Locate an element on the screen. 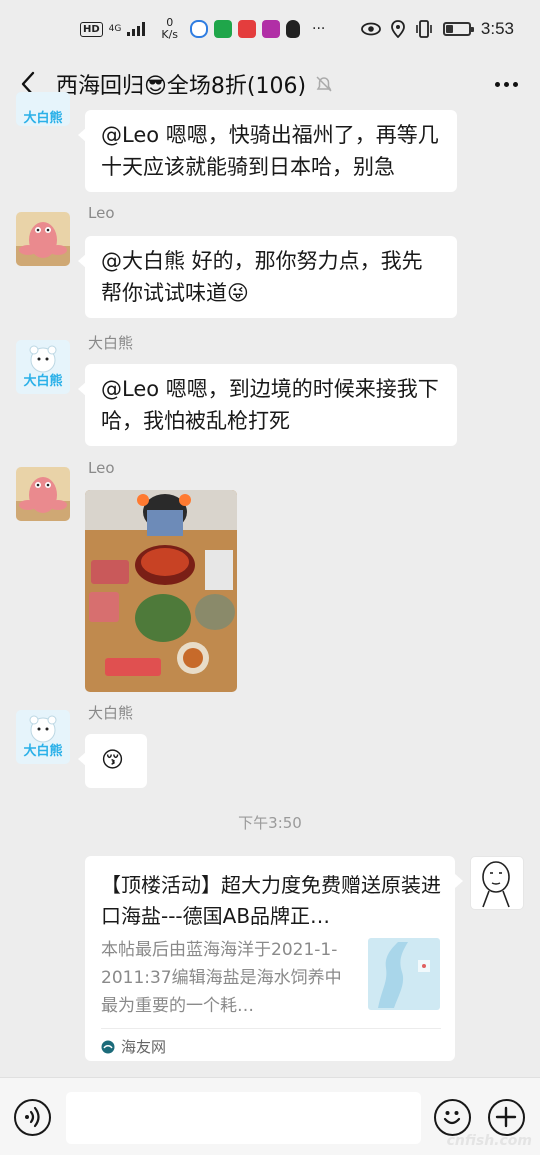 The height and width of the screenshot is (1155, 540). eye-icon is located at coordinates (371, 29).